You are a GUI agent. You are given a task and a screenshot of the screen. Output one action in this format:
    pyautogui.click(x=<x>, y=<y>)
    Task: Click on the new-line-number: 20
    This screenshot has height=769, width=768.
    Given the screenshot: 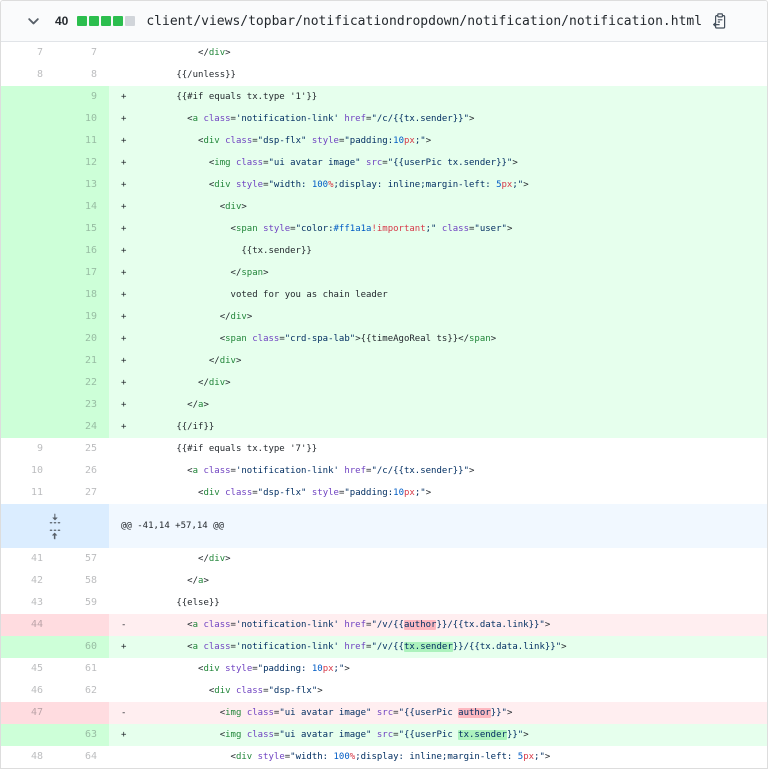 What is the action you would take?
    pyautogui.click(x=82, y=339)
    